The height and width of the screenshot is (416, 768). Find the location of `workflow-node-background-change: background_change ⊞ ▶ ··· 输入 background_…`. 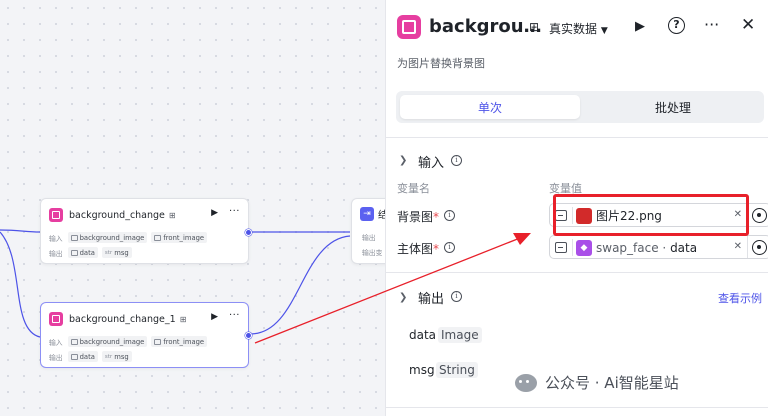

workflow-node-background-change: background_change ⊞ ▶ ··· 输入 background_… is located at coordinates (146, 231).